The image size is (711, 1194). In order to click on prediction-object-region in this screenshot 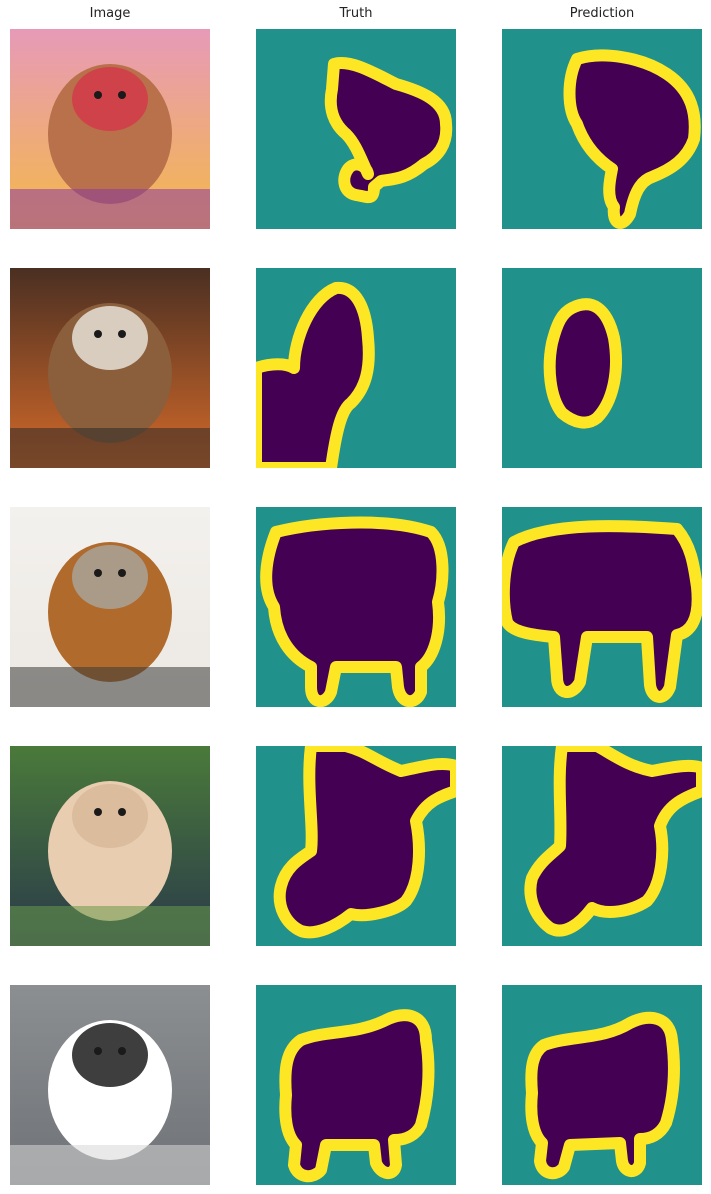, I will do `click(582, 363)`.